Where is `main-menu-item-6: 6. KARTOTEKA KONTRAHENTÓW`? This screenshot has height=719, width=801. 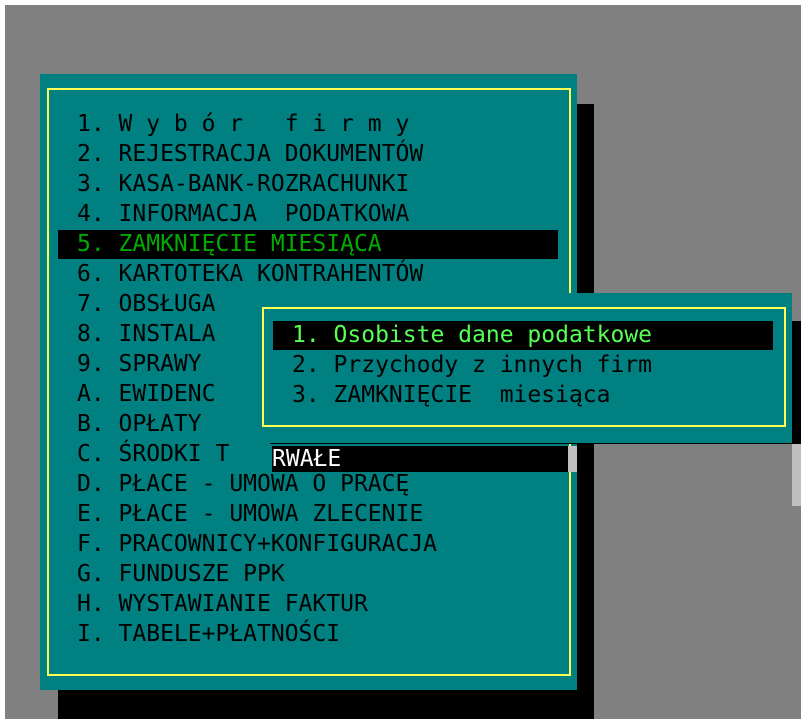 main-menu-item-6: 6. KARTOTEKA KONTRAHENTÓW is located at coordinates (250, 274).